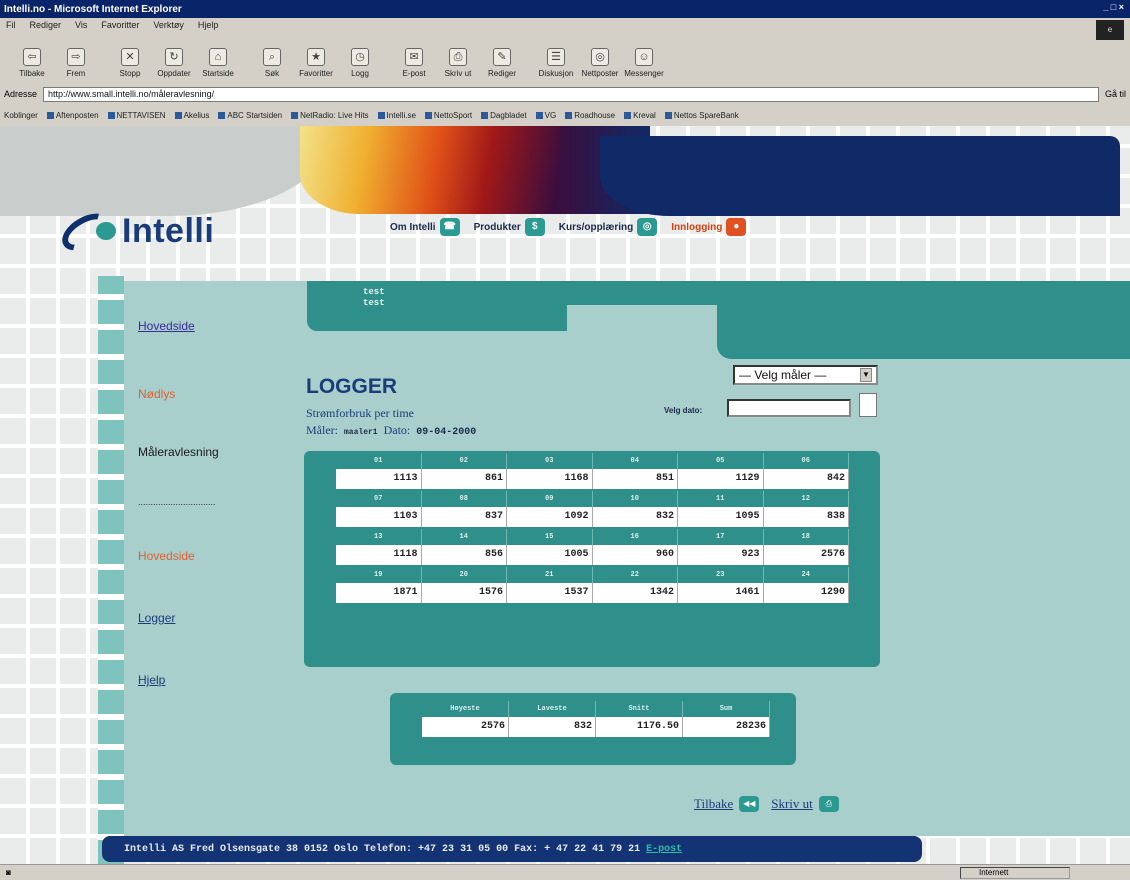 The height and width of the screenshot is (880, 1130). Describe the element at coordinates (592, 593) in the screenshot. I see `table-row: 1871 1576 1537 1342 1461 1290` at that location.